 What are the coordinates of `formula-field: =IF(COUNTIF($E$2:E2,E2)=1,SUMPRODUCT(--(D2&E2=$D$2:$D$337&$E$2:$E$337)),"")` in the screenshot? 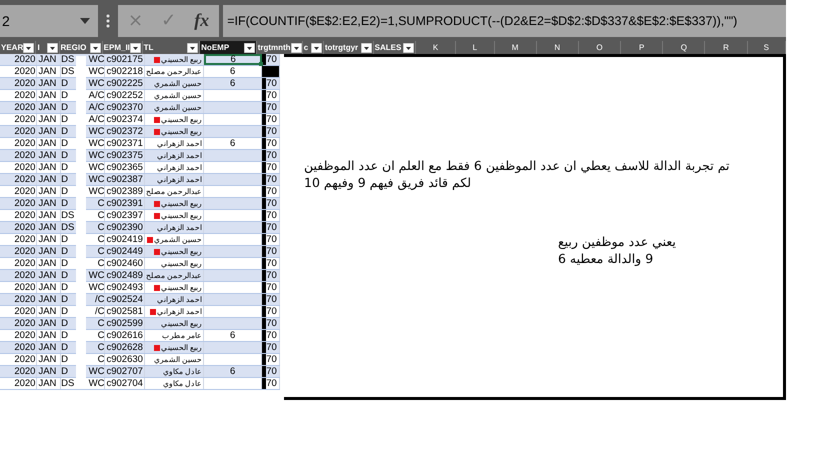 It's located at (504, 20).